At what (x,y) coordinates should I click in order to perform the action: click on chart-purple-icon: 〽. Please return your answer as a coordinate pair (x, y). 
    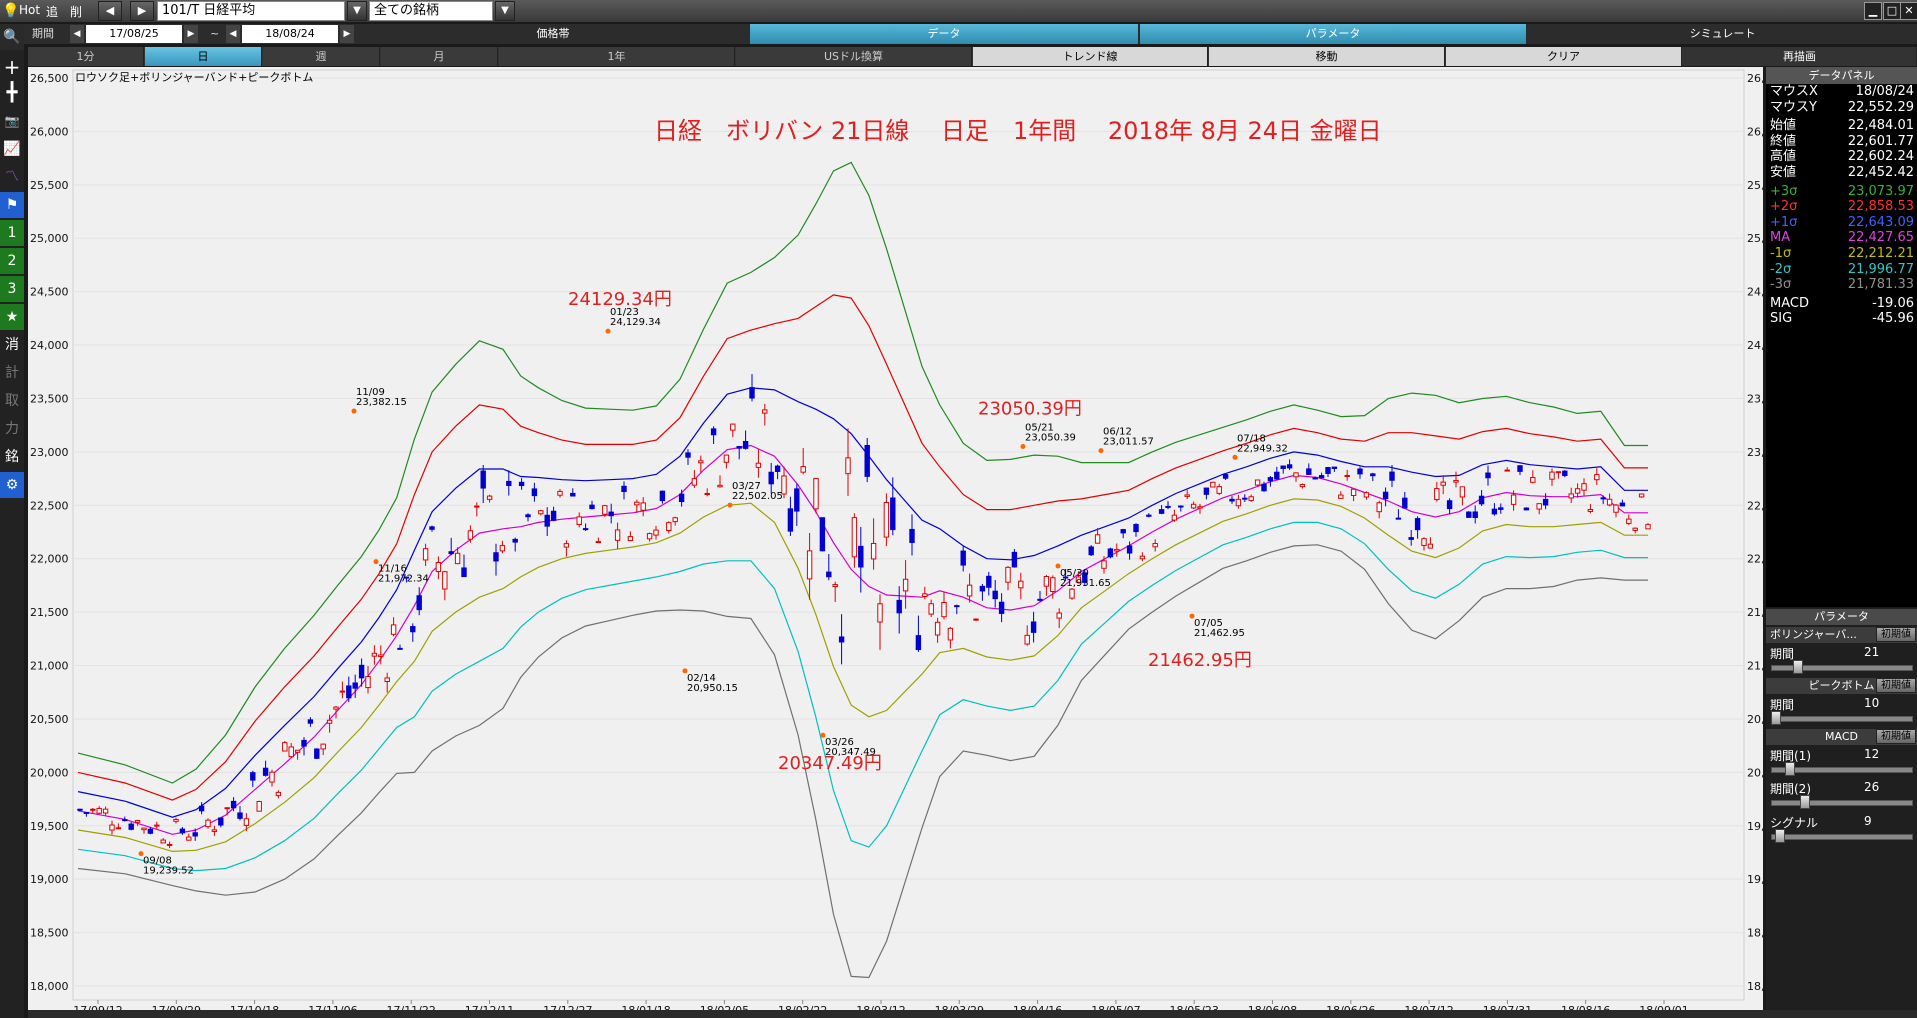
    Looking at the image, I should click on (12, 177).